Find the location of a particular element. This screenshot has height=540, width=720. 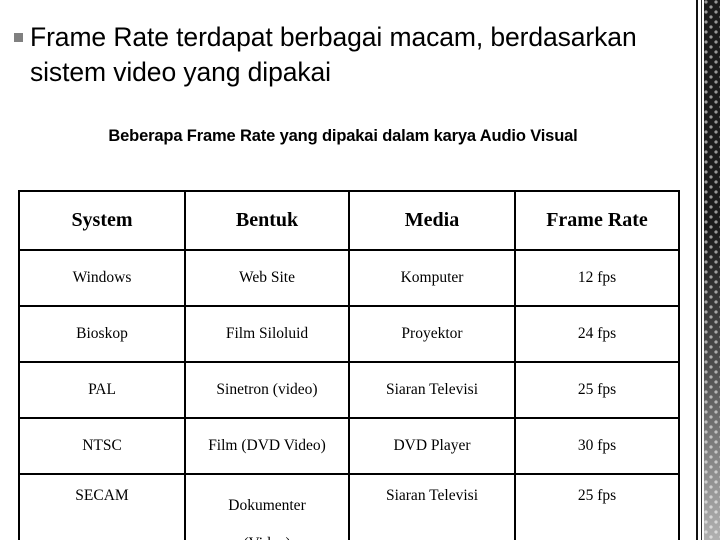

cell-system: PAL is located at coordinates (102, 390).